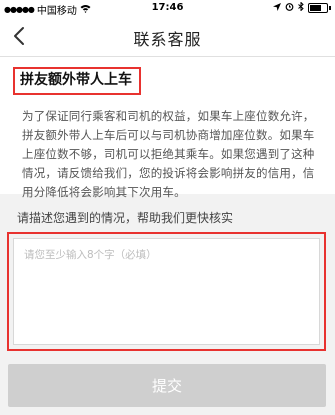 The image size is (335, 415). What do you see at coordinates (318, 8) in the screenshot?
I see `battery-icon` at bounding box center [318, 8].